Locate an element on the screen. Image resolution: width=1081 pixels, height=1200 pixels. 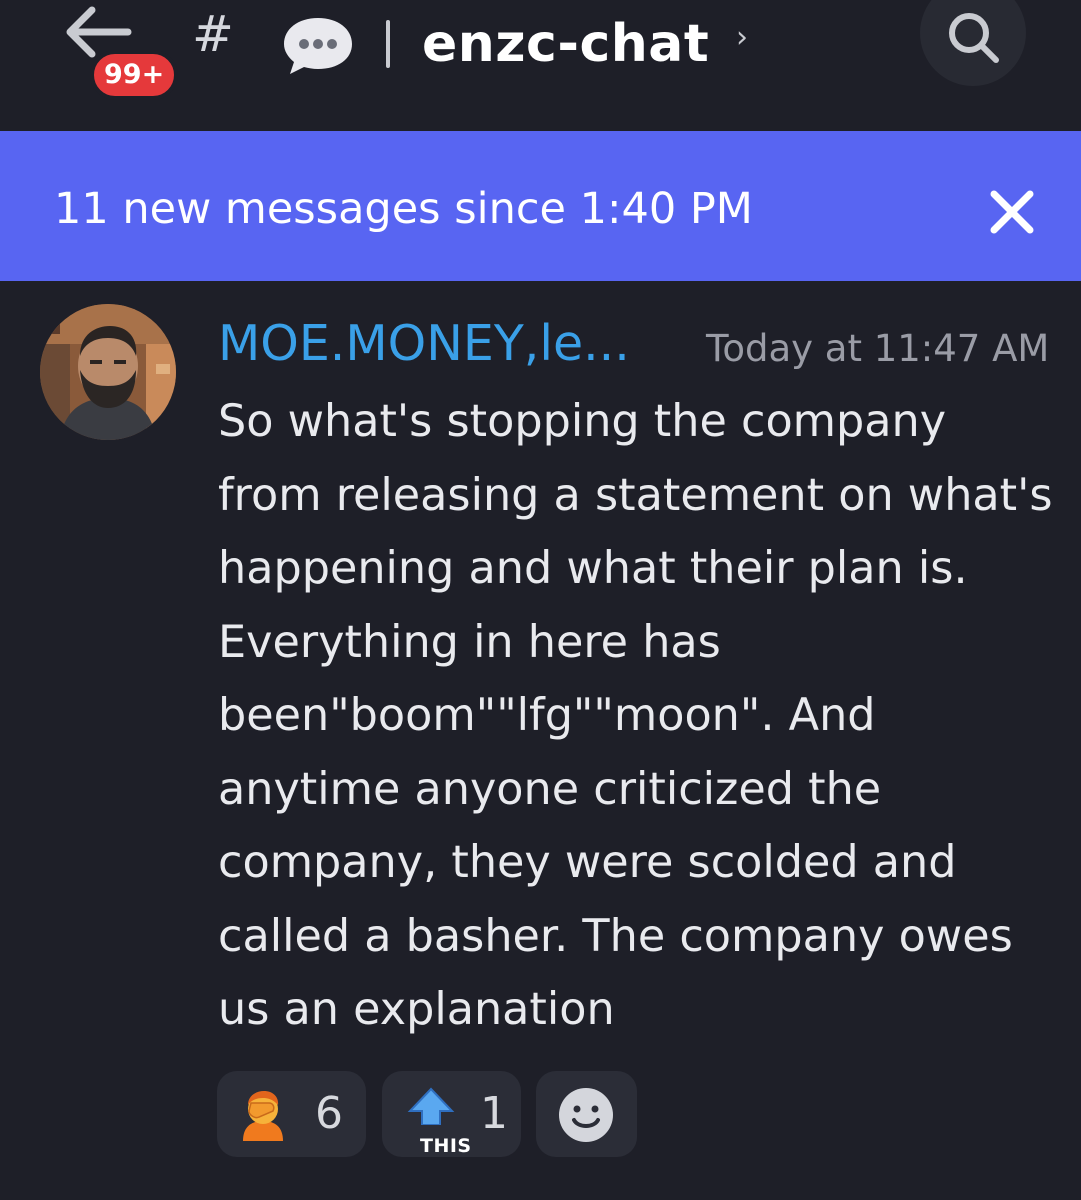
speech-bubble-icon is located at coordinates (318, 45).